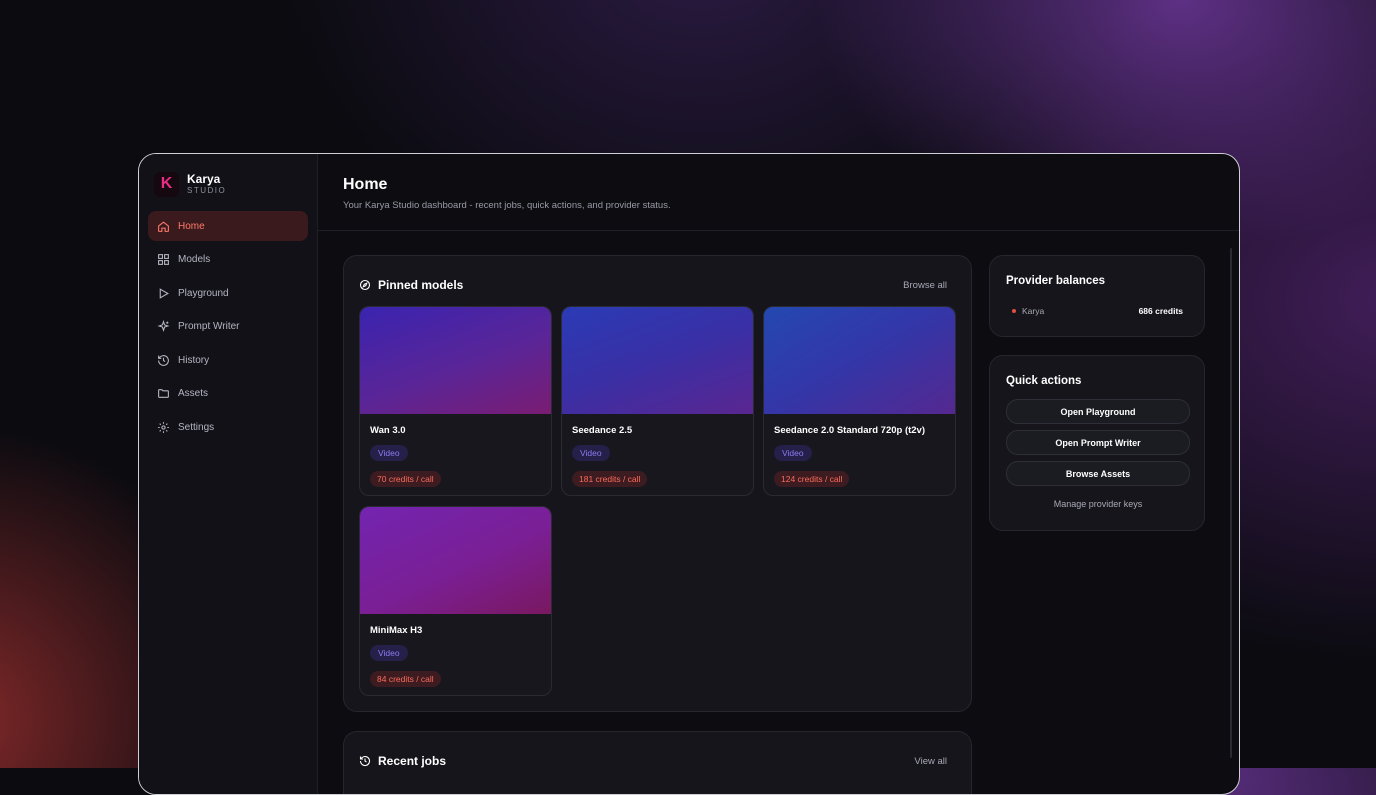 The height and width of the screenshot is (795, 1376). What do you see at coordinates (657, 762) in the screenshot?
I see `recent-jobs-panel: Recent jobs View all` at bounding box center [657, 762].